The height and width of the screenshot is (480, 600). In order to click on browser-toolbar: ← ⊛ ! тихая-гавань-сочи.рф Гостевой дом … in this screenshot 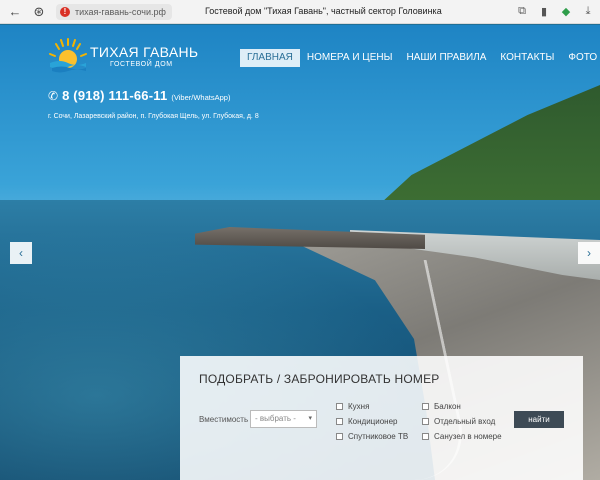, I will do `click(300, 12)`.